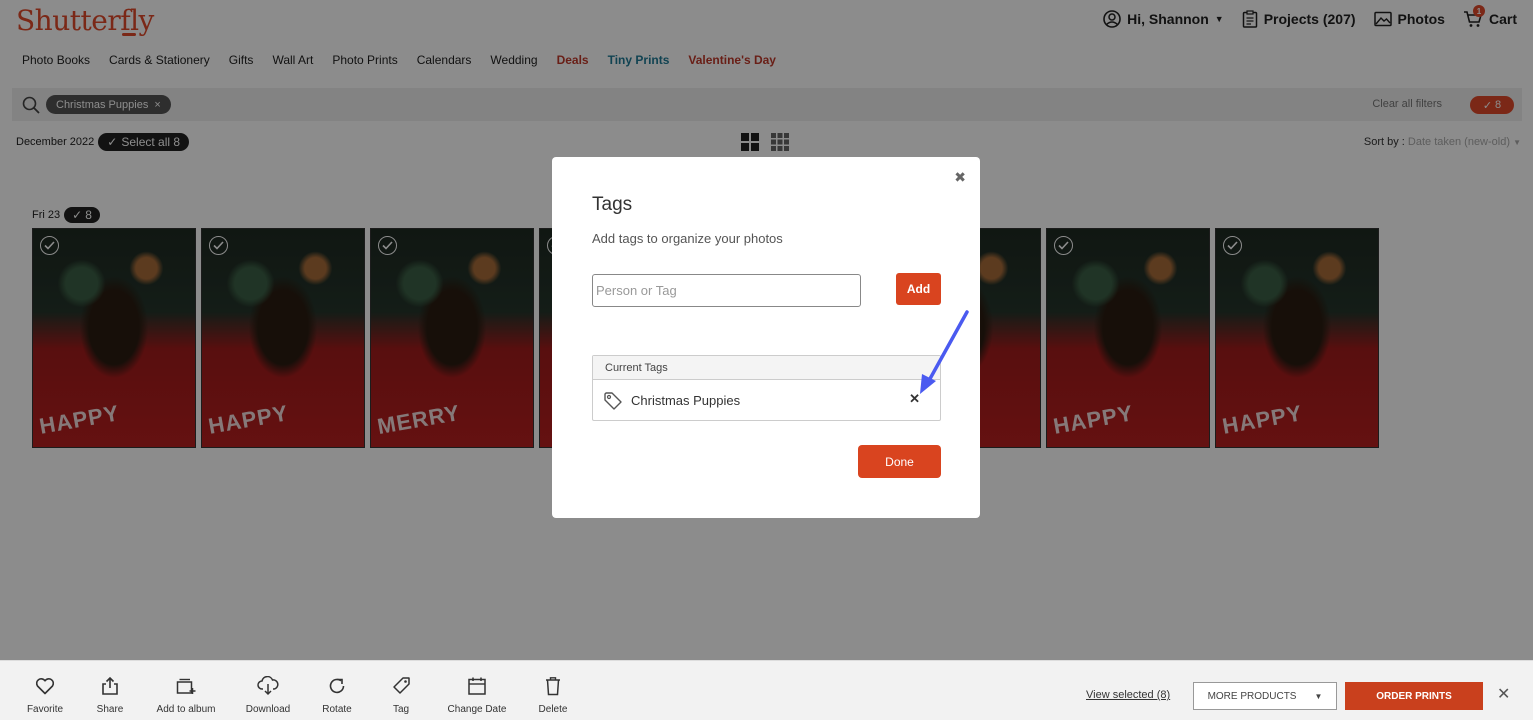 This screenshot has height=720, width=1533. What do you see at coordinates (686, 400) in the screenshot?
I see `tag-label: Christmas Puppies` at bounding box center [686, 400].